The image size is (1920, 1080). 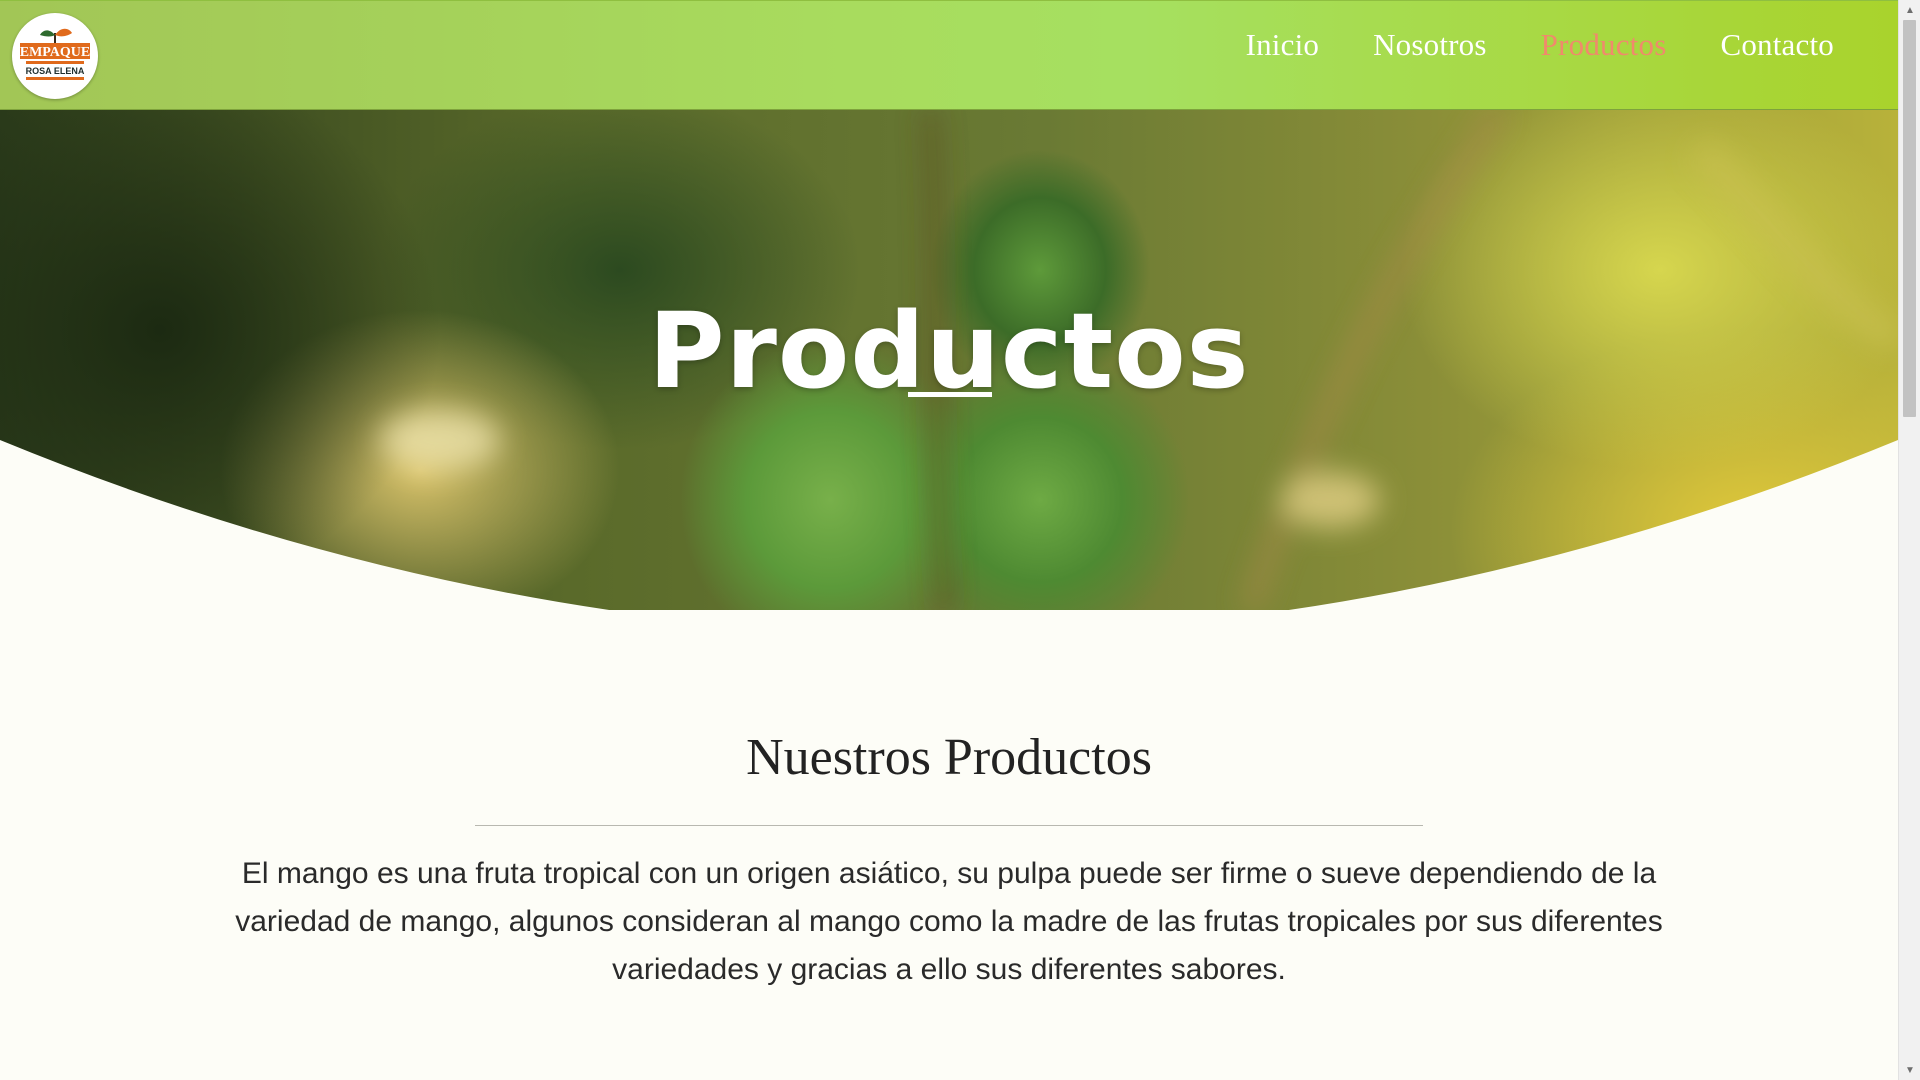 I want to click on nav-link-nosotros: Nosotros, so click(x=1430, y=45).